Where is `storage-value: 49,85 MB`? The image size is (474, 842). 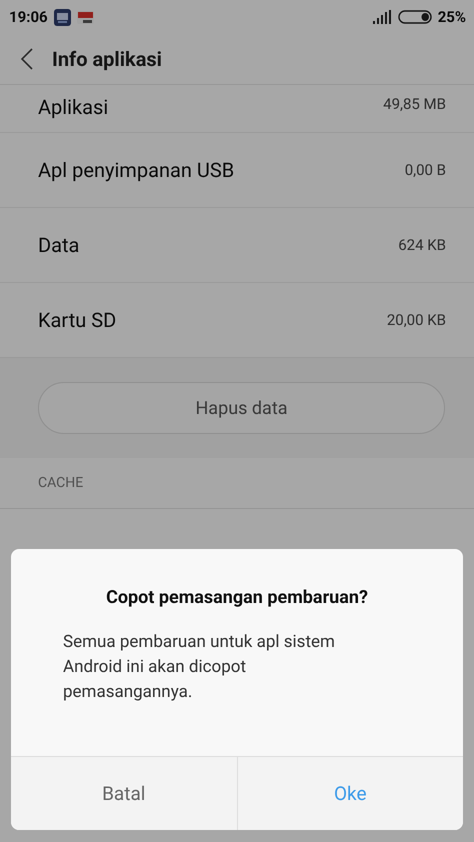 storage-value: 49,85 MB is located at coordinates (414, 104).